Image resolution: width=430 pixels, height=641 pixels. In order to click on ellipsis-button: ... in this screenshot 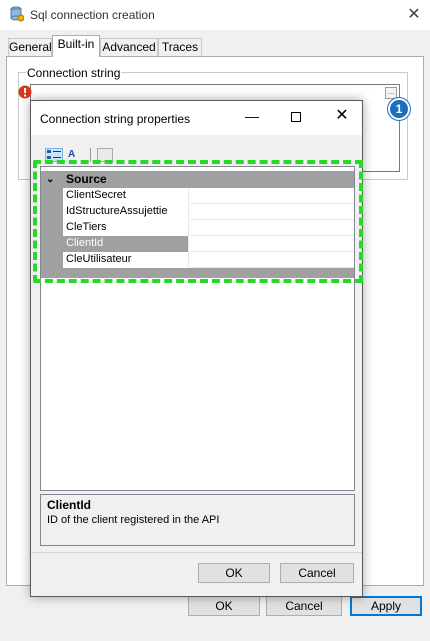, I will do `click(391, 93)`.